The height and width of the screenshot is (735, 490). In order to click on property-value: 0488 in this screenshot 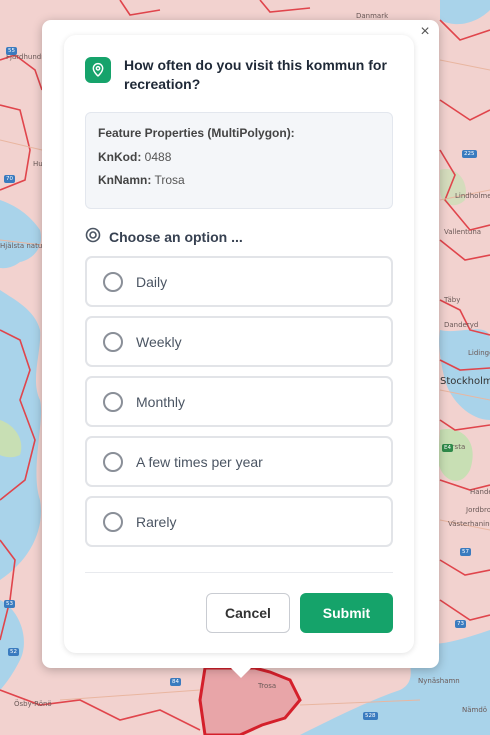, I will do `click(158, 157)`.